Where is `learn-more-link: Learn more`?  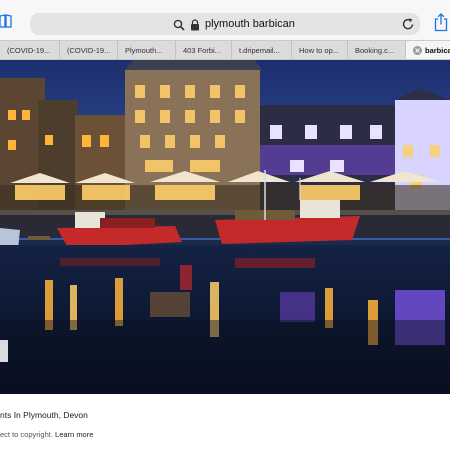
learn-more-link: Learn more is located at coordinates (74, 434).